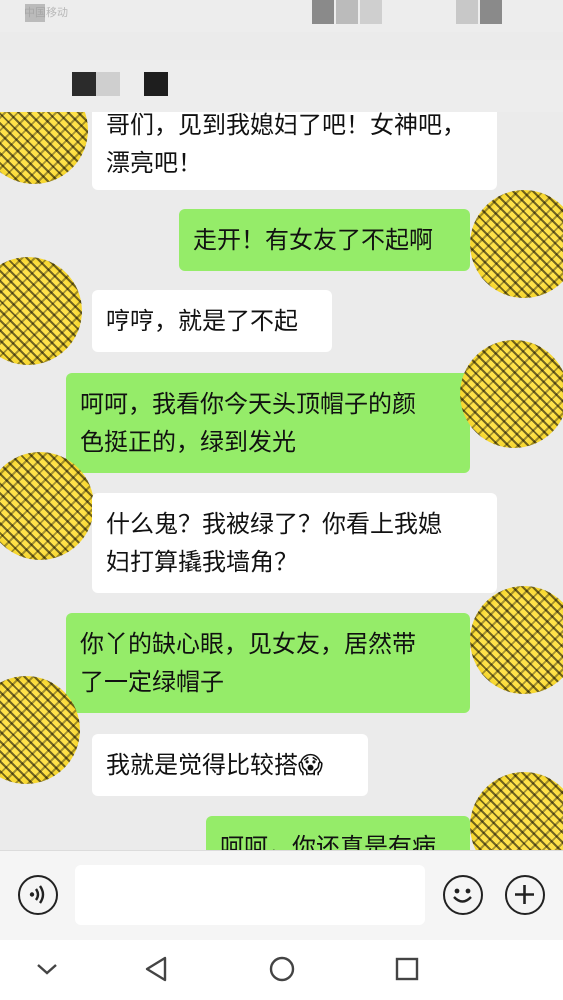  I want to click on sent-message-bubble: 走开！有女友了不起啊, so click(324, 240).